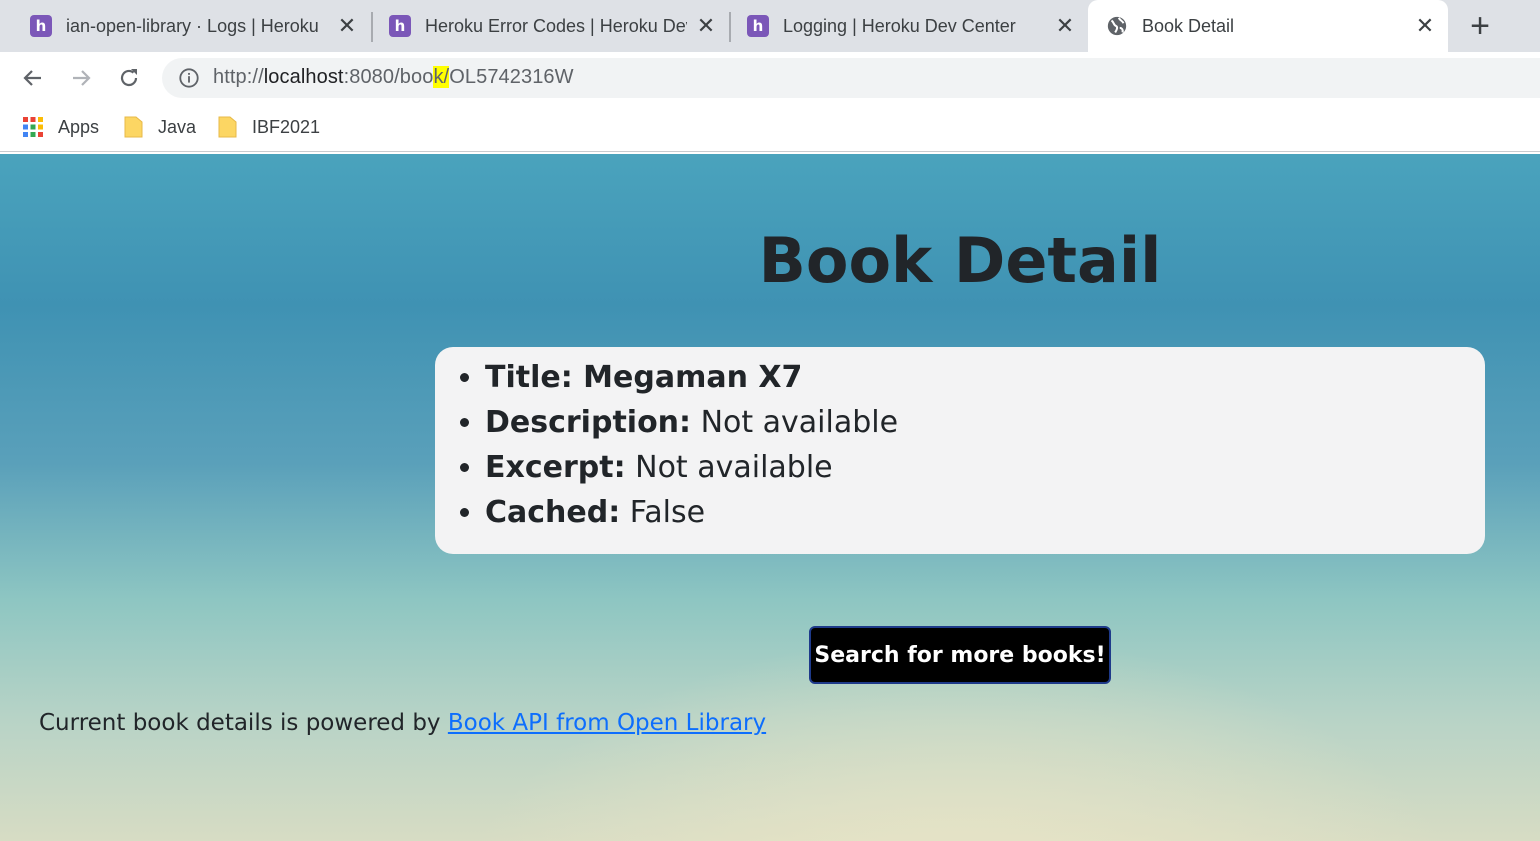 Image resolution: width=1540 pixels, height=841 pixels. What do you see at coordinates (960, 260) in the screenshot?
I see `page-title: Book Detail` at bounding box center [960, 260].